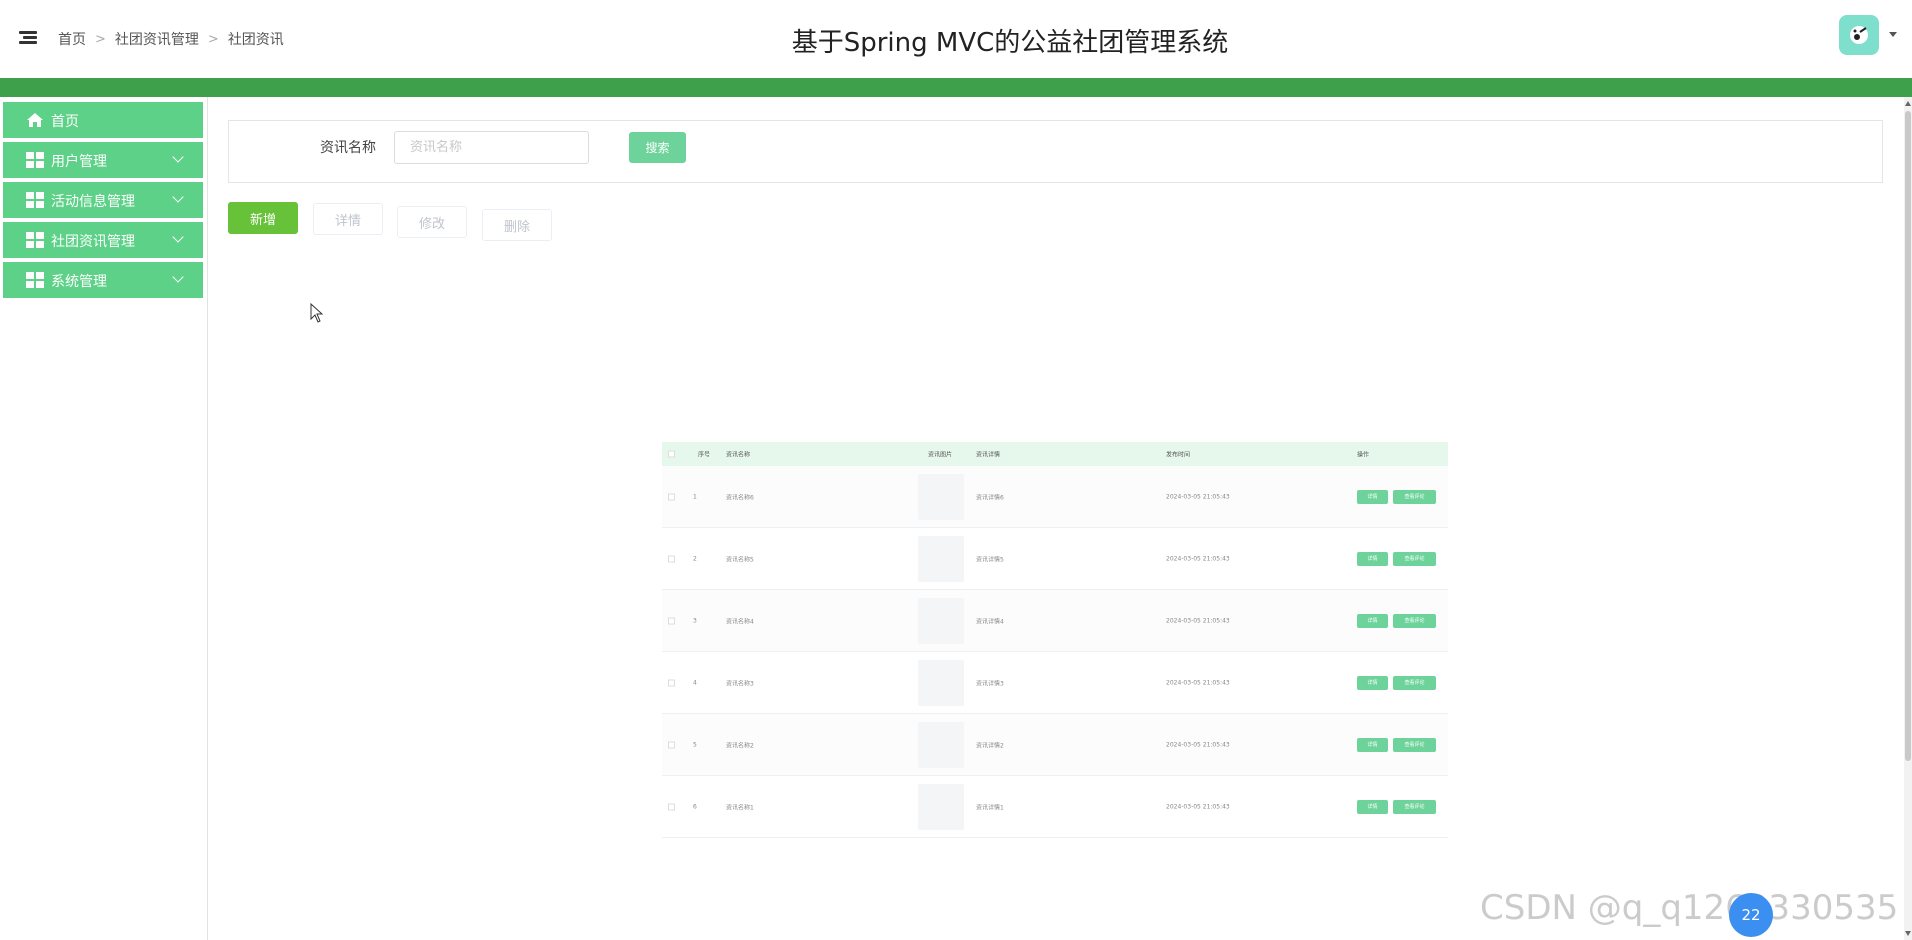 The width and height of the screenshot is (1912, 940). What do you see at coordinates (956, 87) in the screenshot?
I see `header-accent-bar` at bounding box center [956, 87].